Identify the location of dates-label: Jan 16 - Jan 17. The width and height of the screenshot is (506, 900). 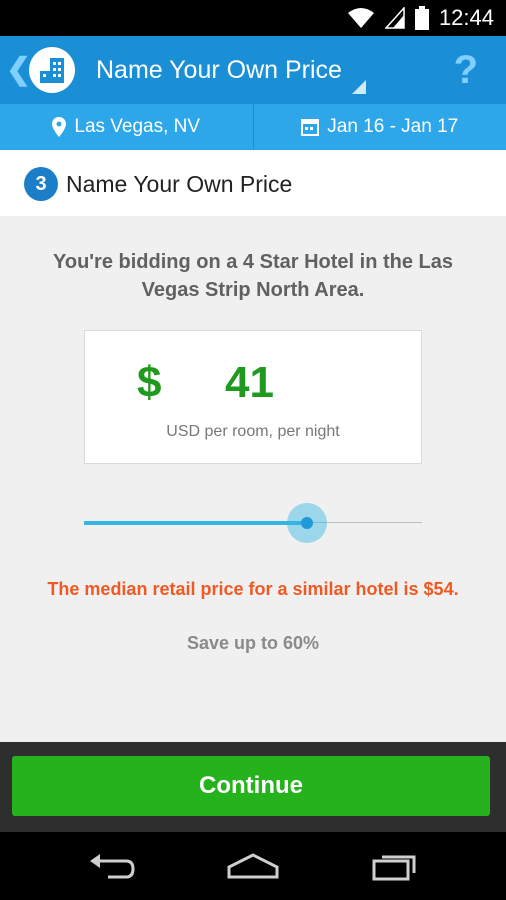
(393, 126).